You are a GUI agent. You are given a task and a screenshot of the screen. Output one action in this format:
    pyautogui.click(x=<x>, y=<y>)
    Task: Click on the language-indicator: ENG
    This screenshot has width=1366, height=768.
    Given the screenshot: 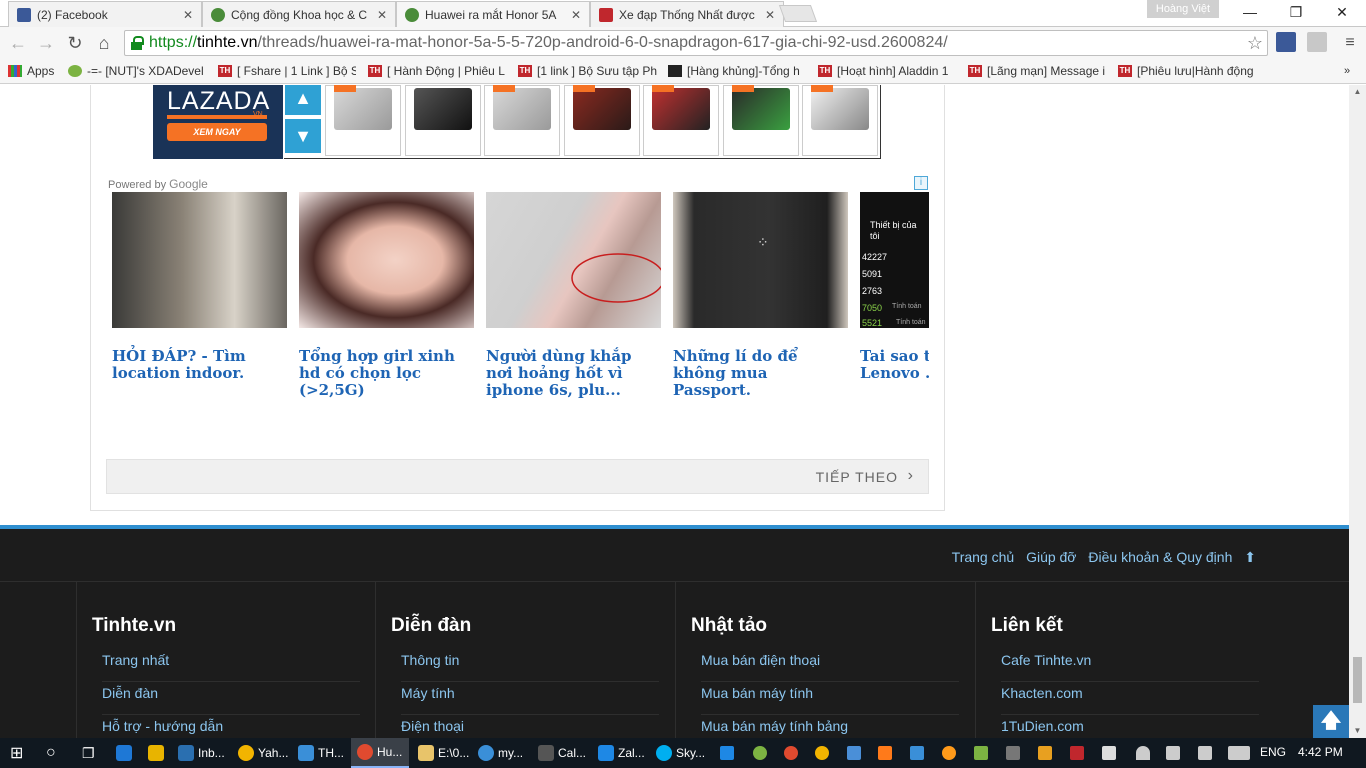 What is the action you would take?
    pyautogui.click(x=1273, y=752)
    